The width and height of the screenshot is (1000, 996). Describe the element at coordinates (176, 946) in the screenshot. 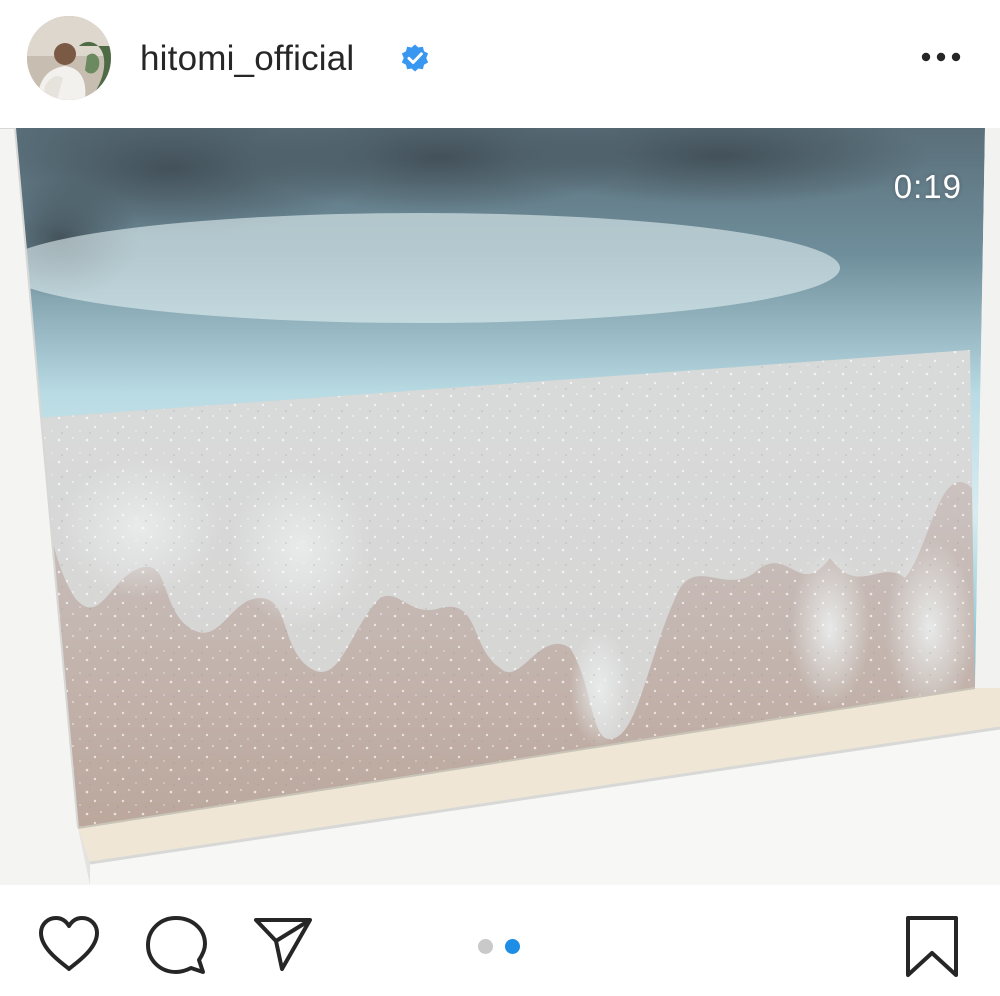

I see `comment-icon` at that location.